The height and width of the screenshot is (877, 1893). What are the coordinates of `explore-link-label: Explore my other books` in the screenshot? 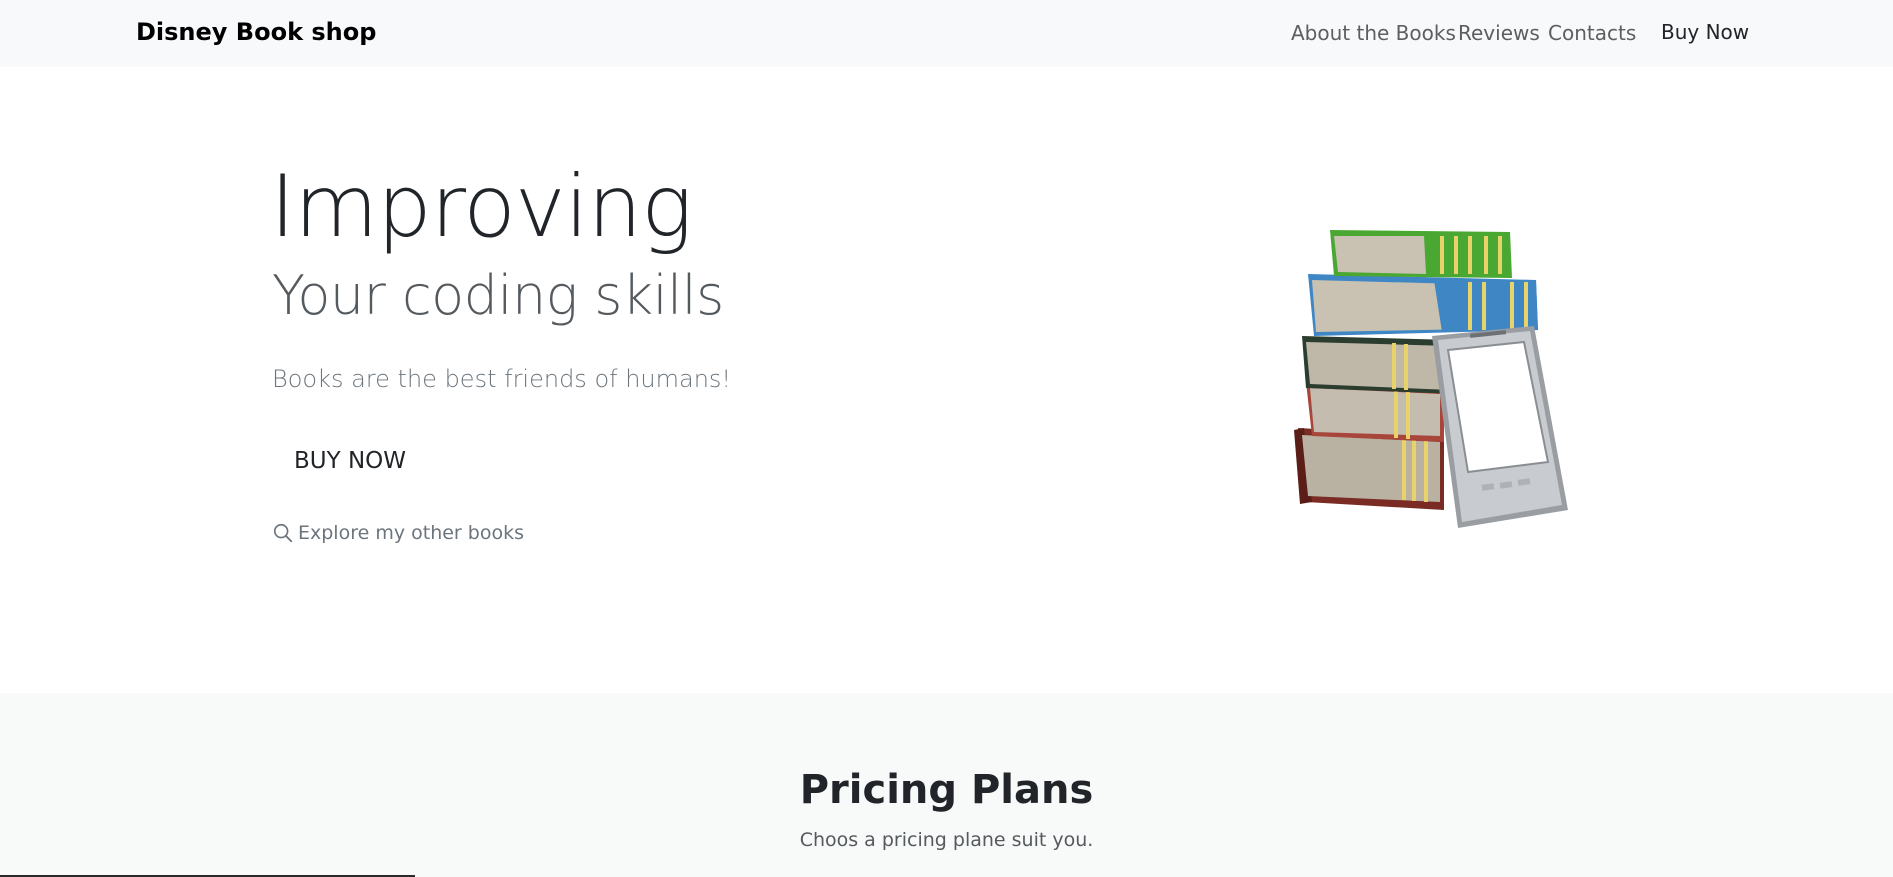 It's located at (411, 533).